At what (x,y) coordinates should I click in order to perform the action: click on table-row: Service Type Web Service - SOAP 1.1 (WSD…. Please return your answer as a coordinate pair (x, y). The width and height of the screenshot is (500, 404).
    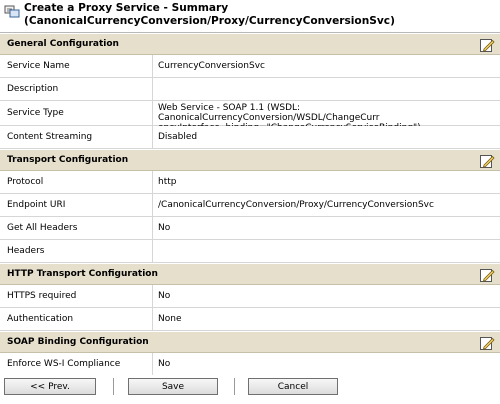
    Looking at the image, I should click on (250, 117).